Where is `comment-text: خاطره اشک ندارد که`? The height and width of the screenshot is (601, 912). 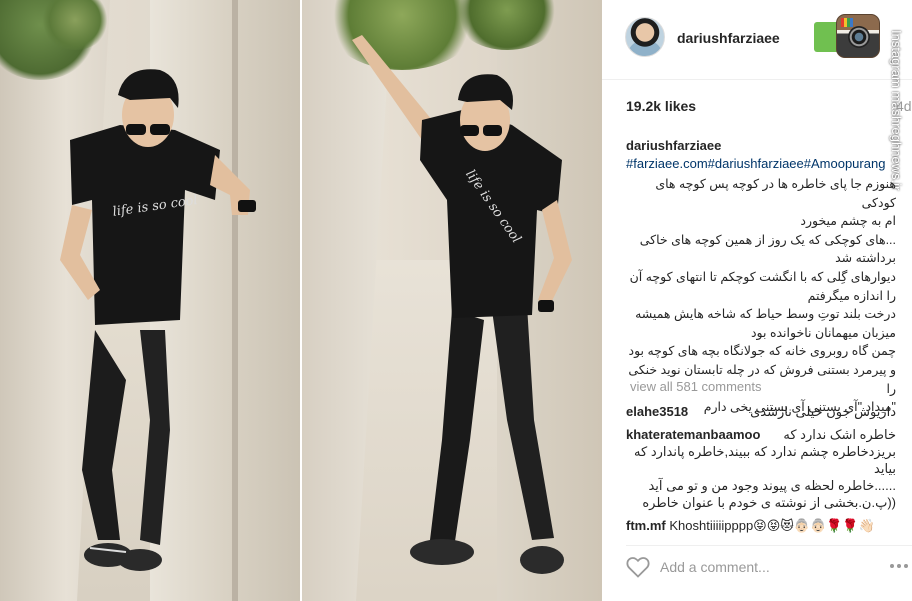 comment-text: خاطره اشک ندارد که is located at coordinates (839, 434).